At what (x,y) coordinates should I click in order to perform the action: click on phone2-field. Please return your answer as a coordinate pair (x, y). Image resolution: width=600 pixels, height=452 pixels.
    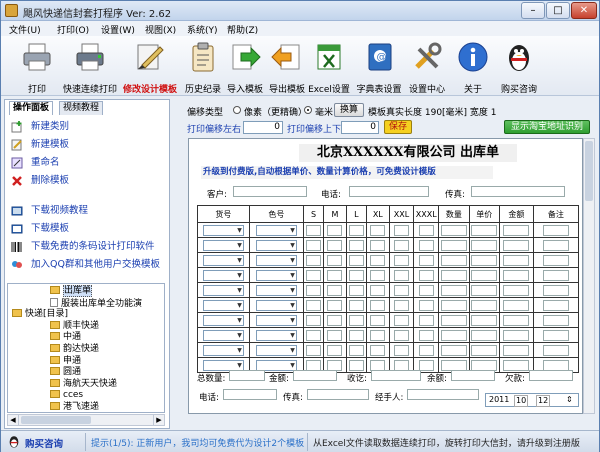
    Looking at the image, I should click on (250, 394).